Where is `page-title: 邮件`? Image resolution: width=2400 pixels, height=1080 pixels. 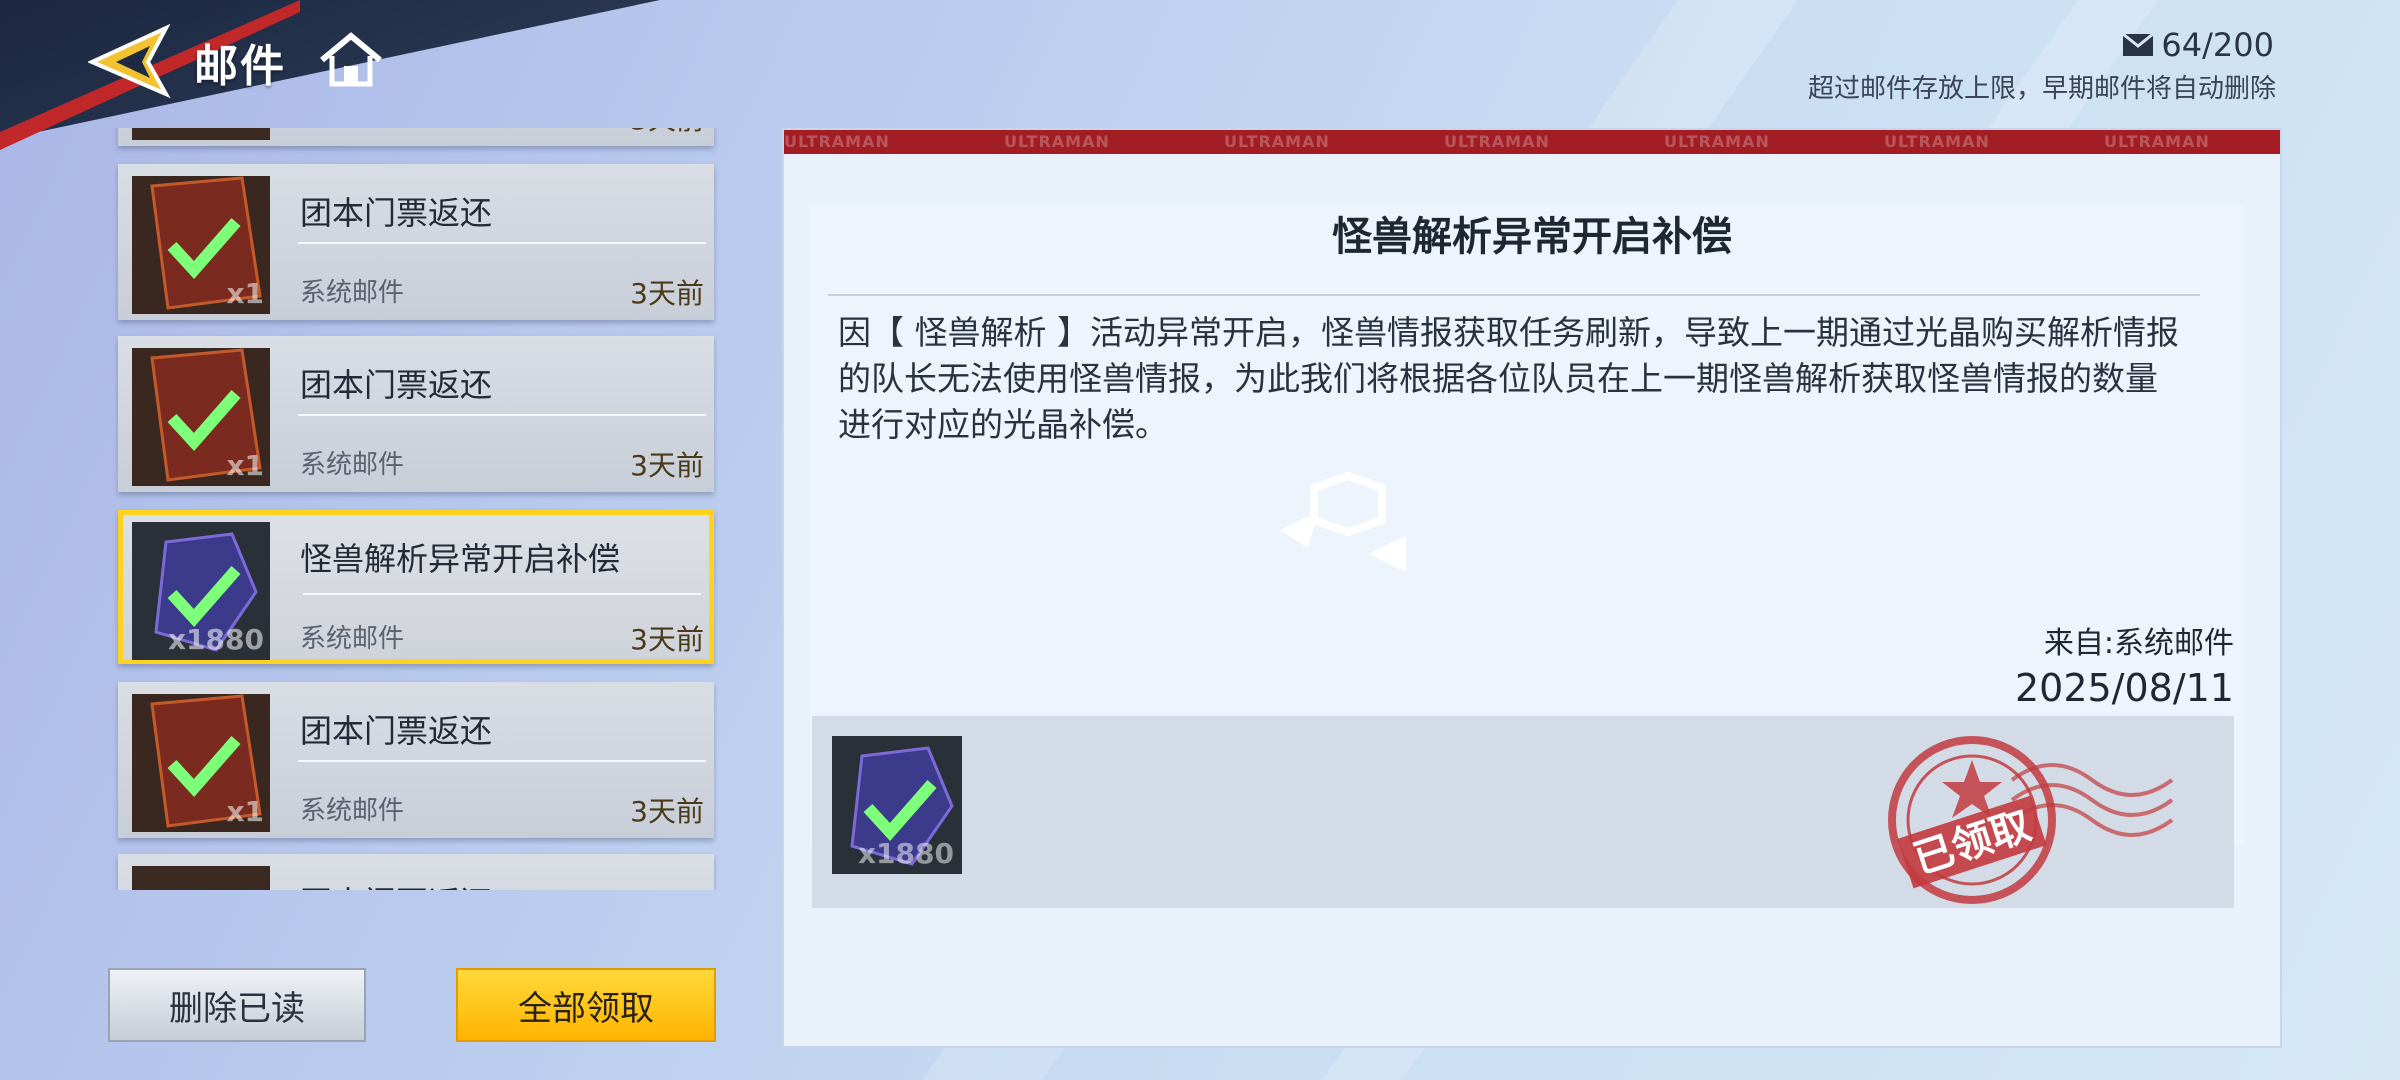 page-title: 邮件 is located at coordinates (240, 66).